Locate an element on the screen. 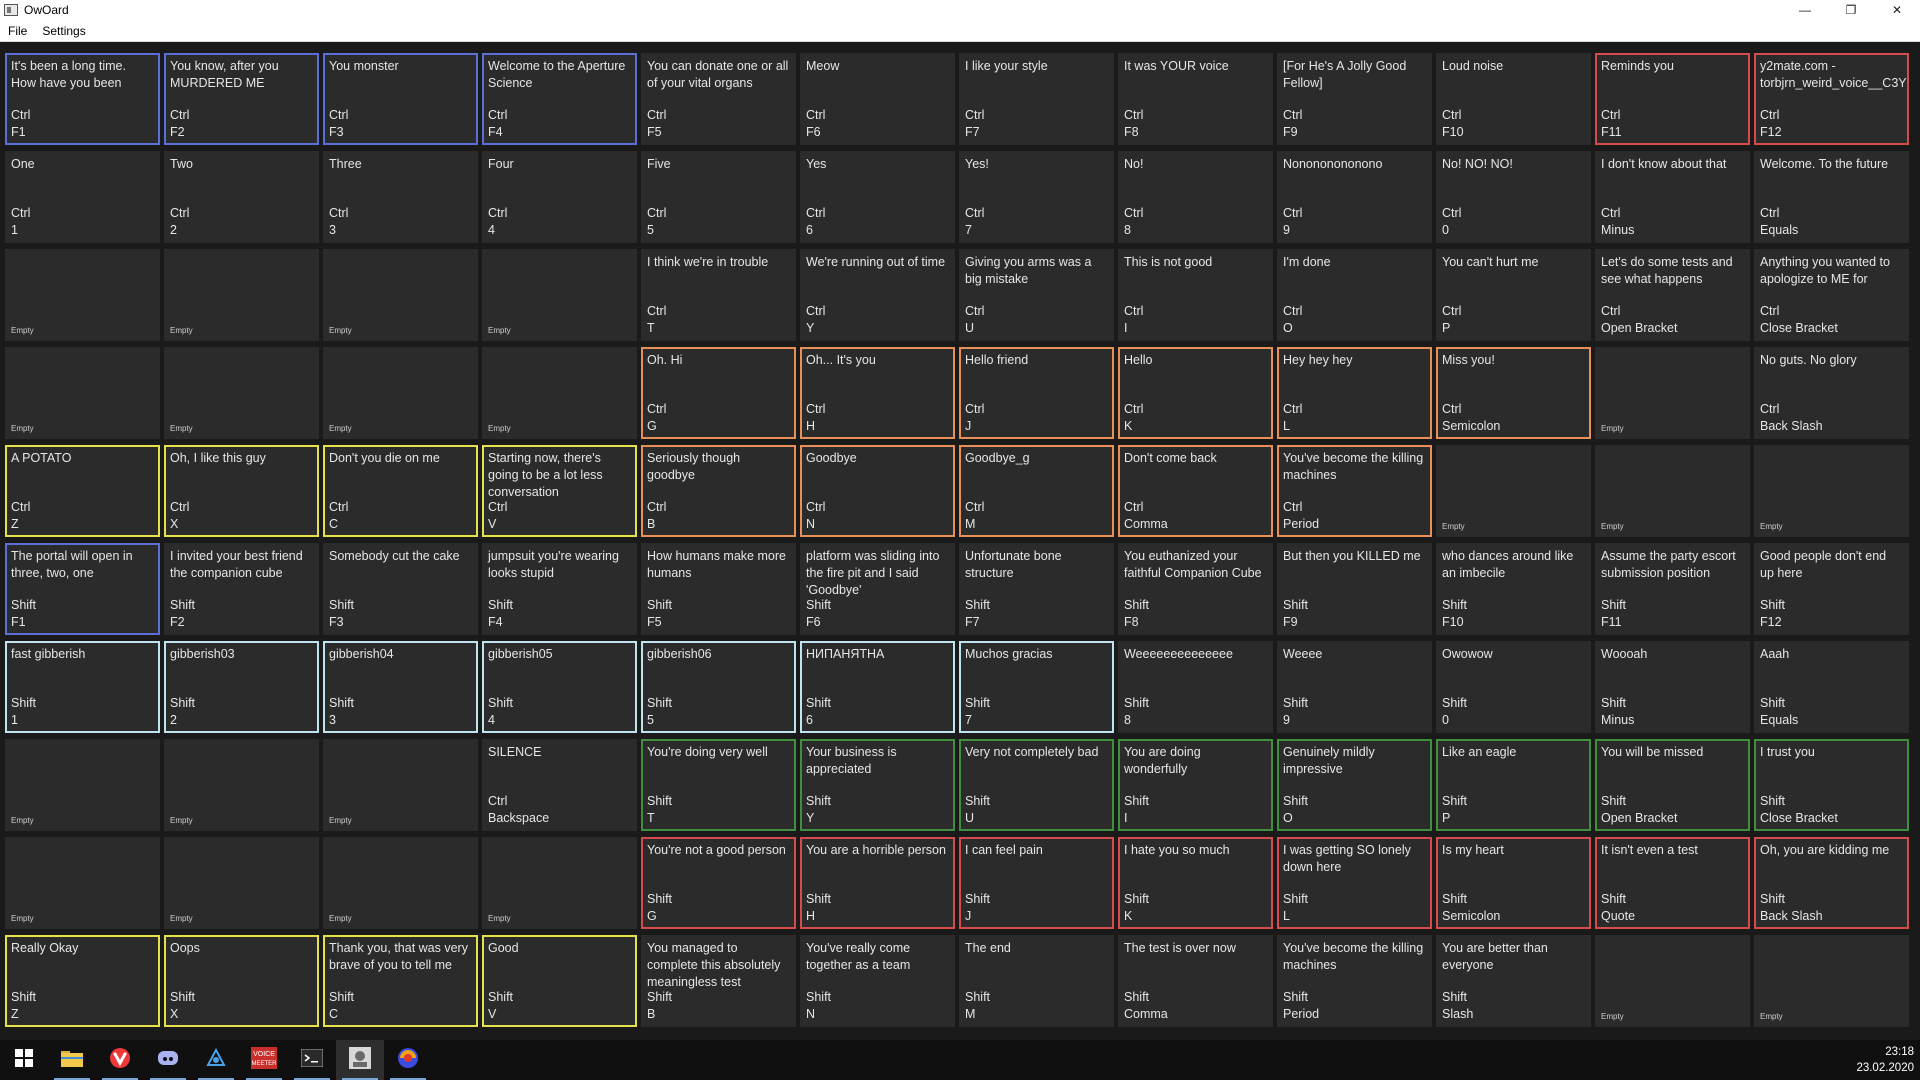 This screenshot has width=1920, height=1080. sound-button: Loud noise Ctrl F10 is located at coordinates (1513, 99).